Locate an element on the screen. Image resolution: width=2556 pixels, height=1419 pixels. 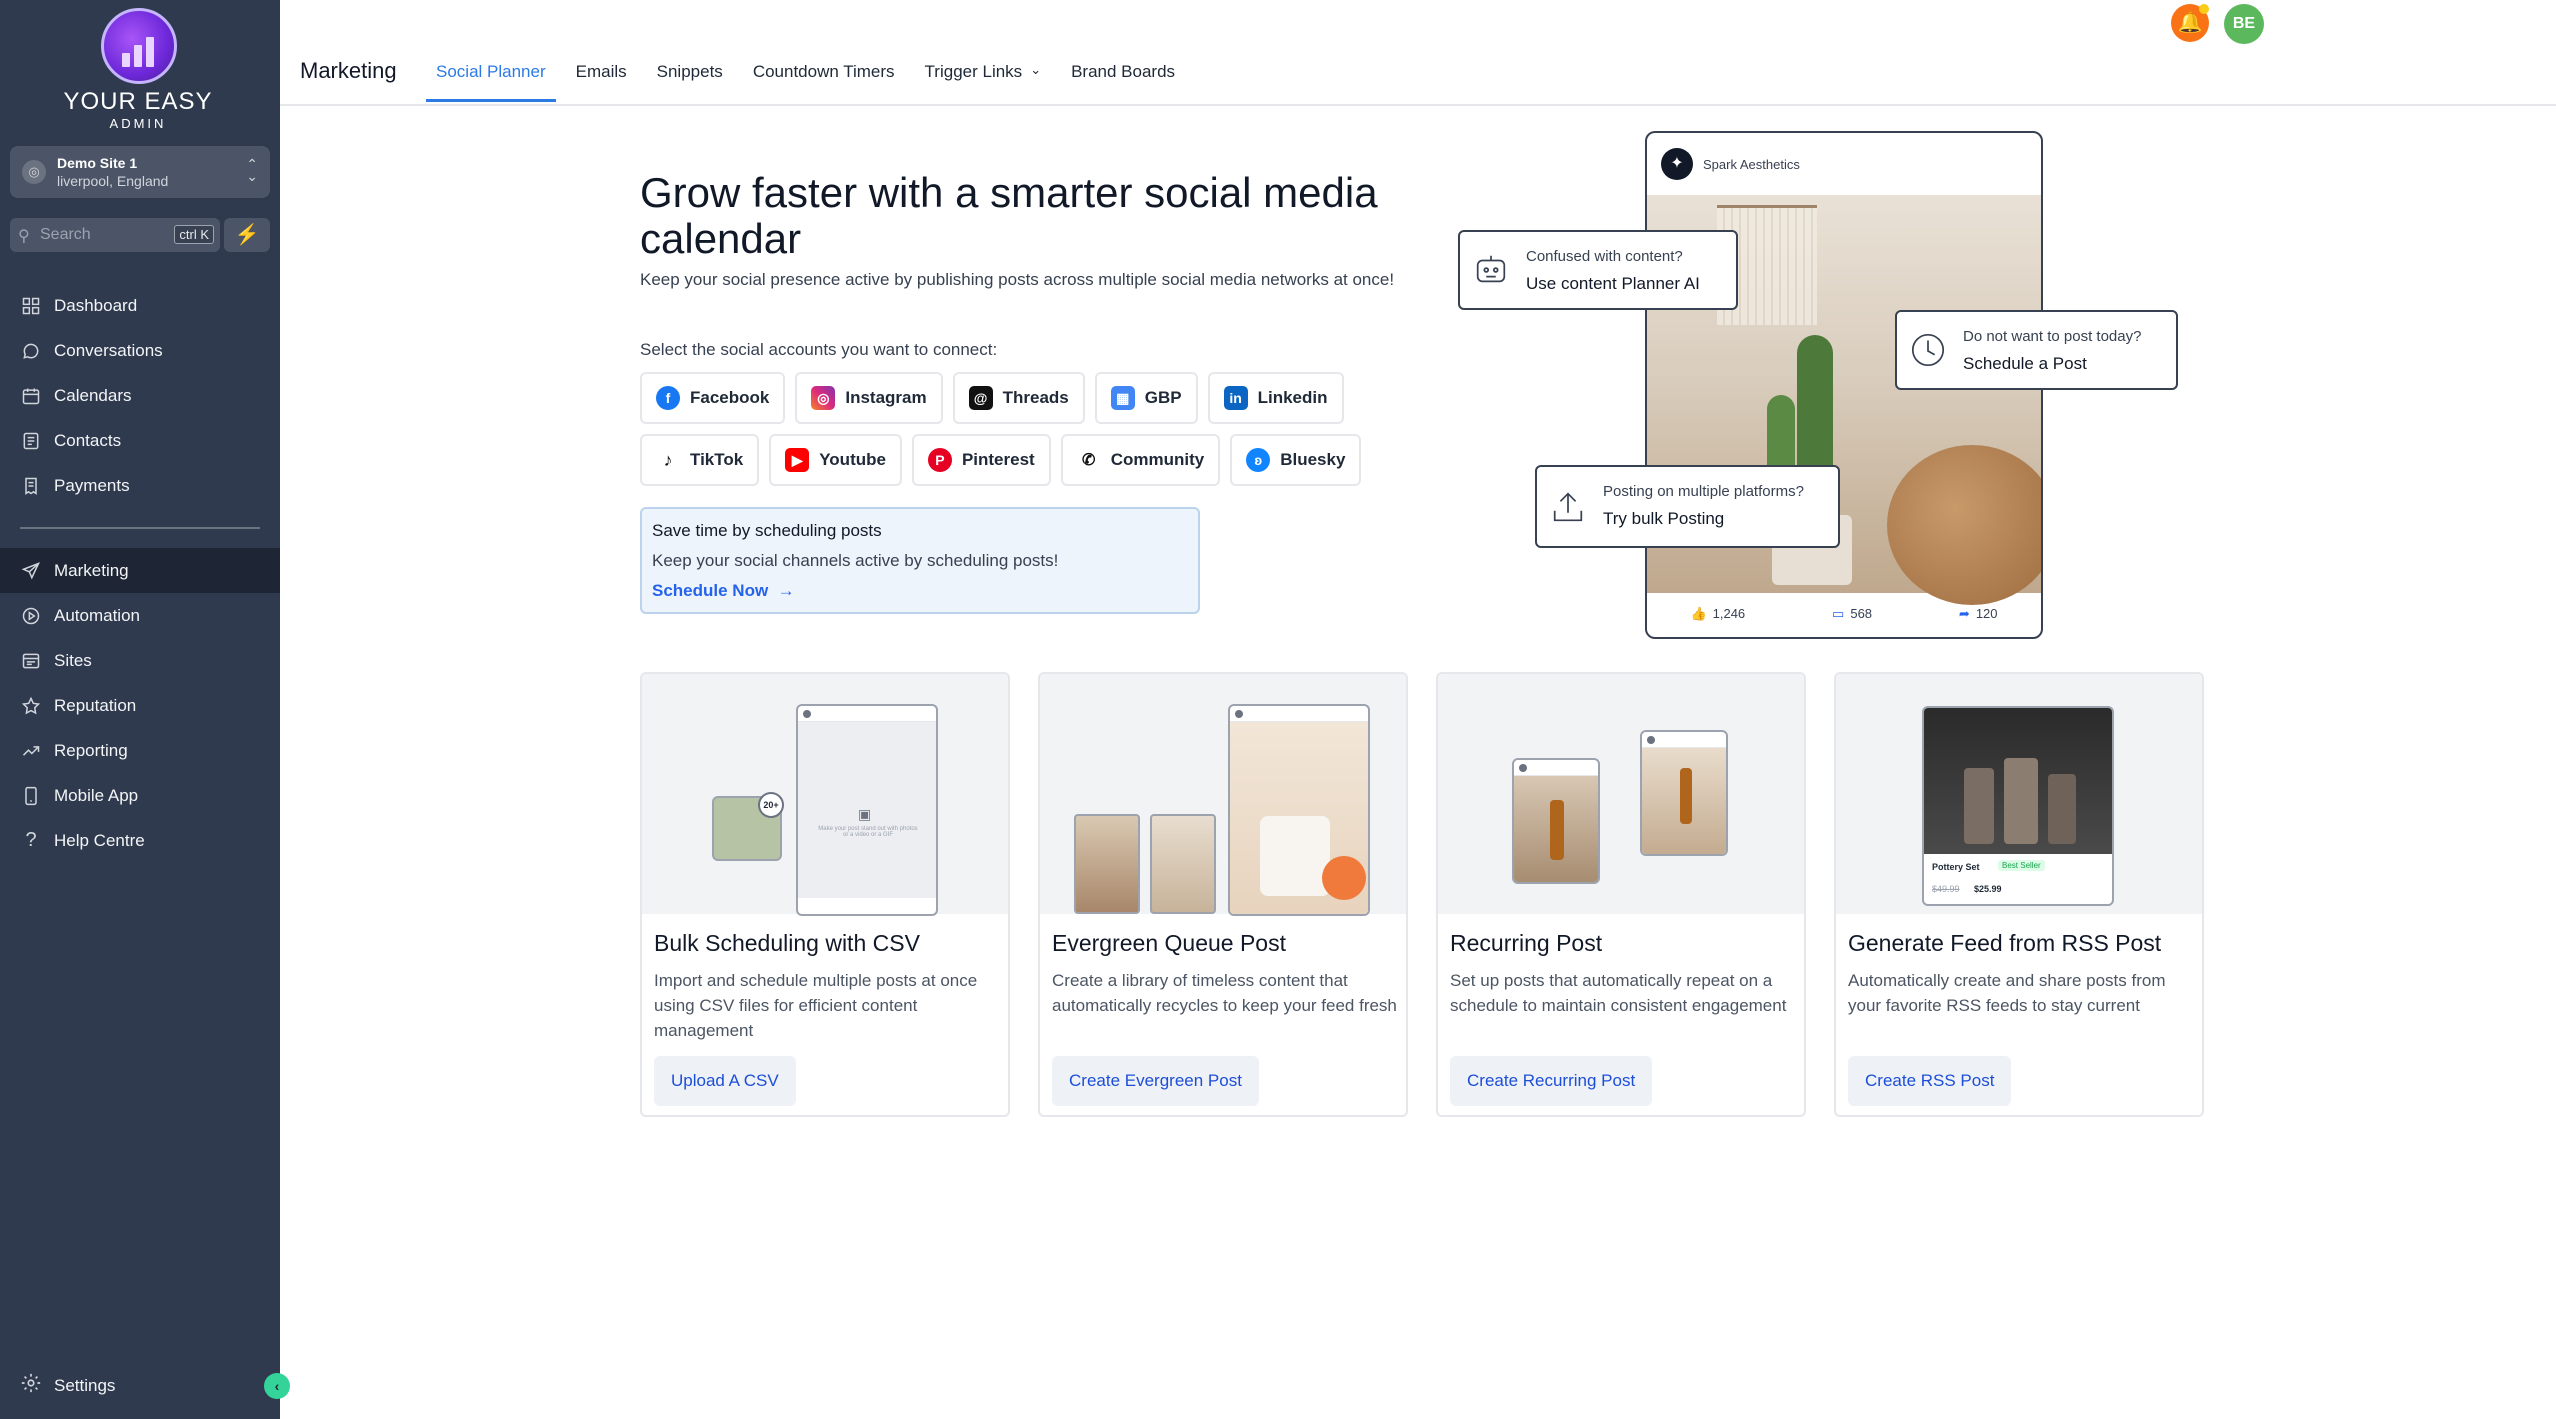
sidebar-item-settings: Settings is located at coordinates (67, 1385).